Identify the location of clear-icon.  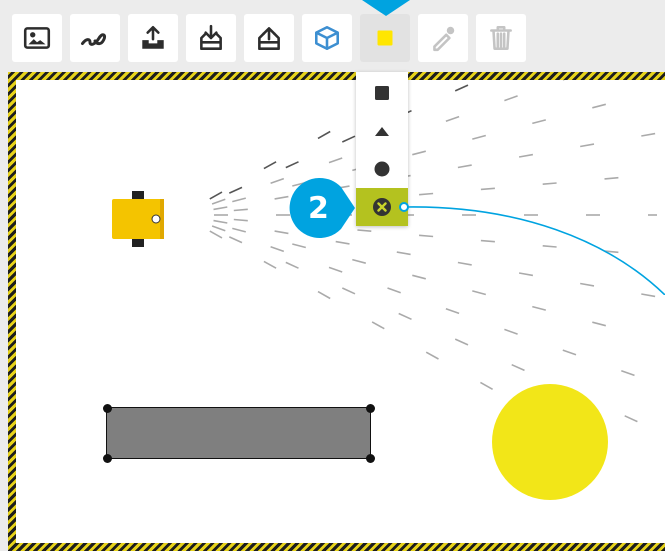
(382, 207).